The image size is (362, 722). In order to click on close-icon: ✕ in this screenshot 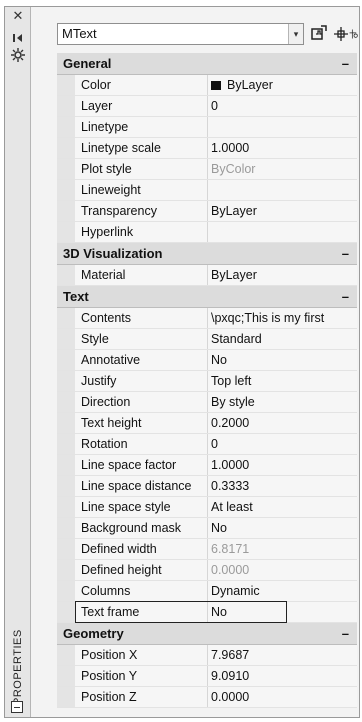, I will do `click(18, 16)`.